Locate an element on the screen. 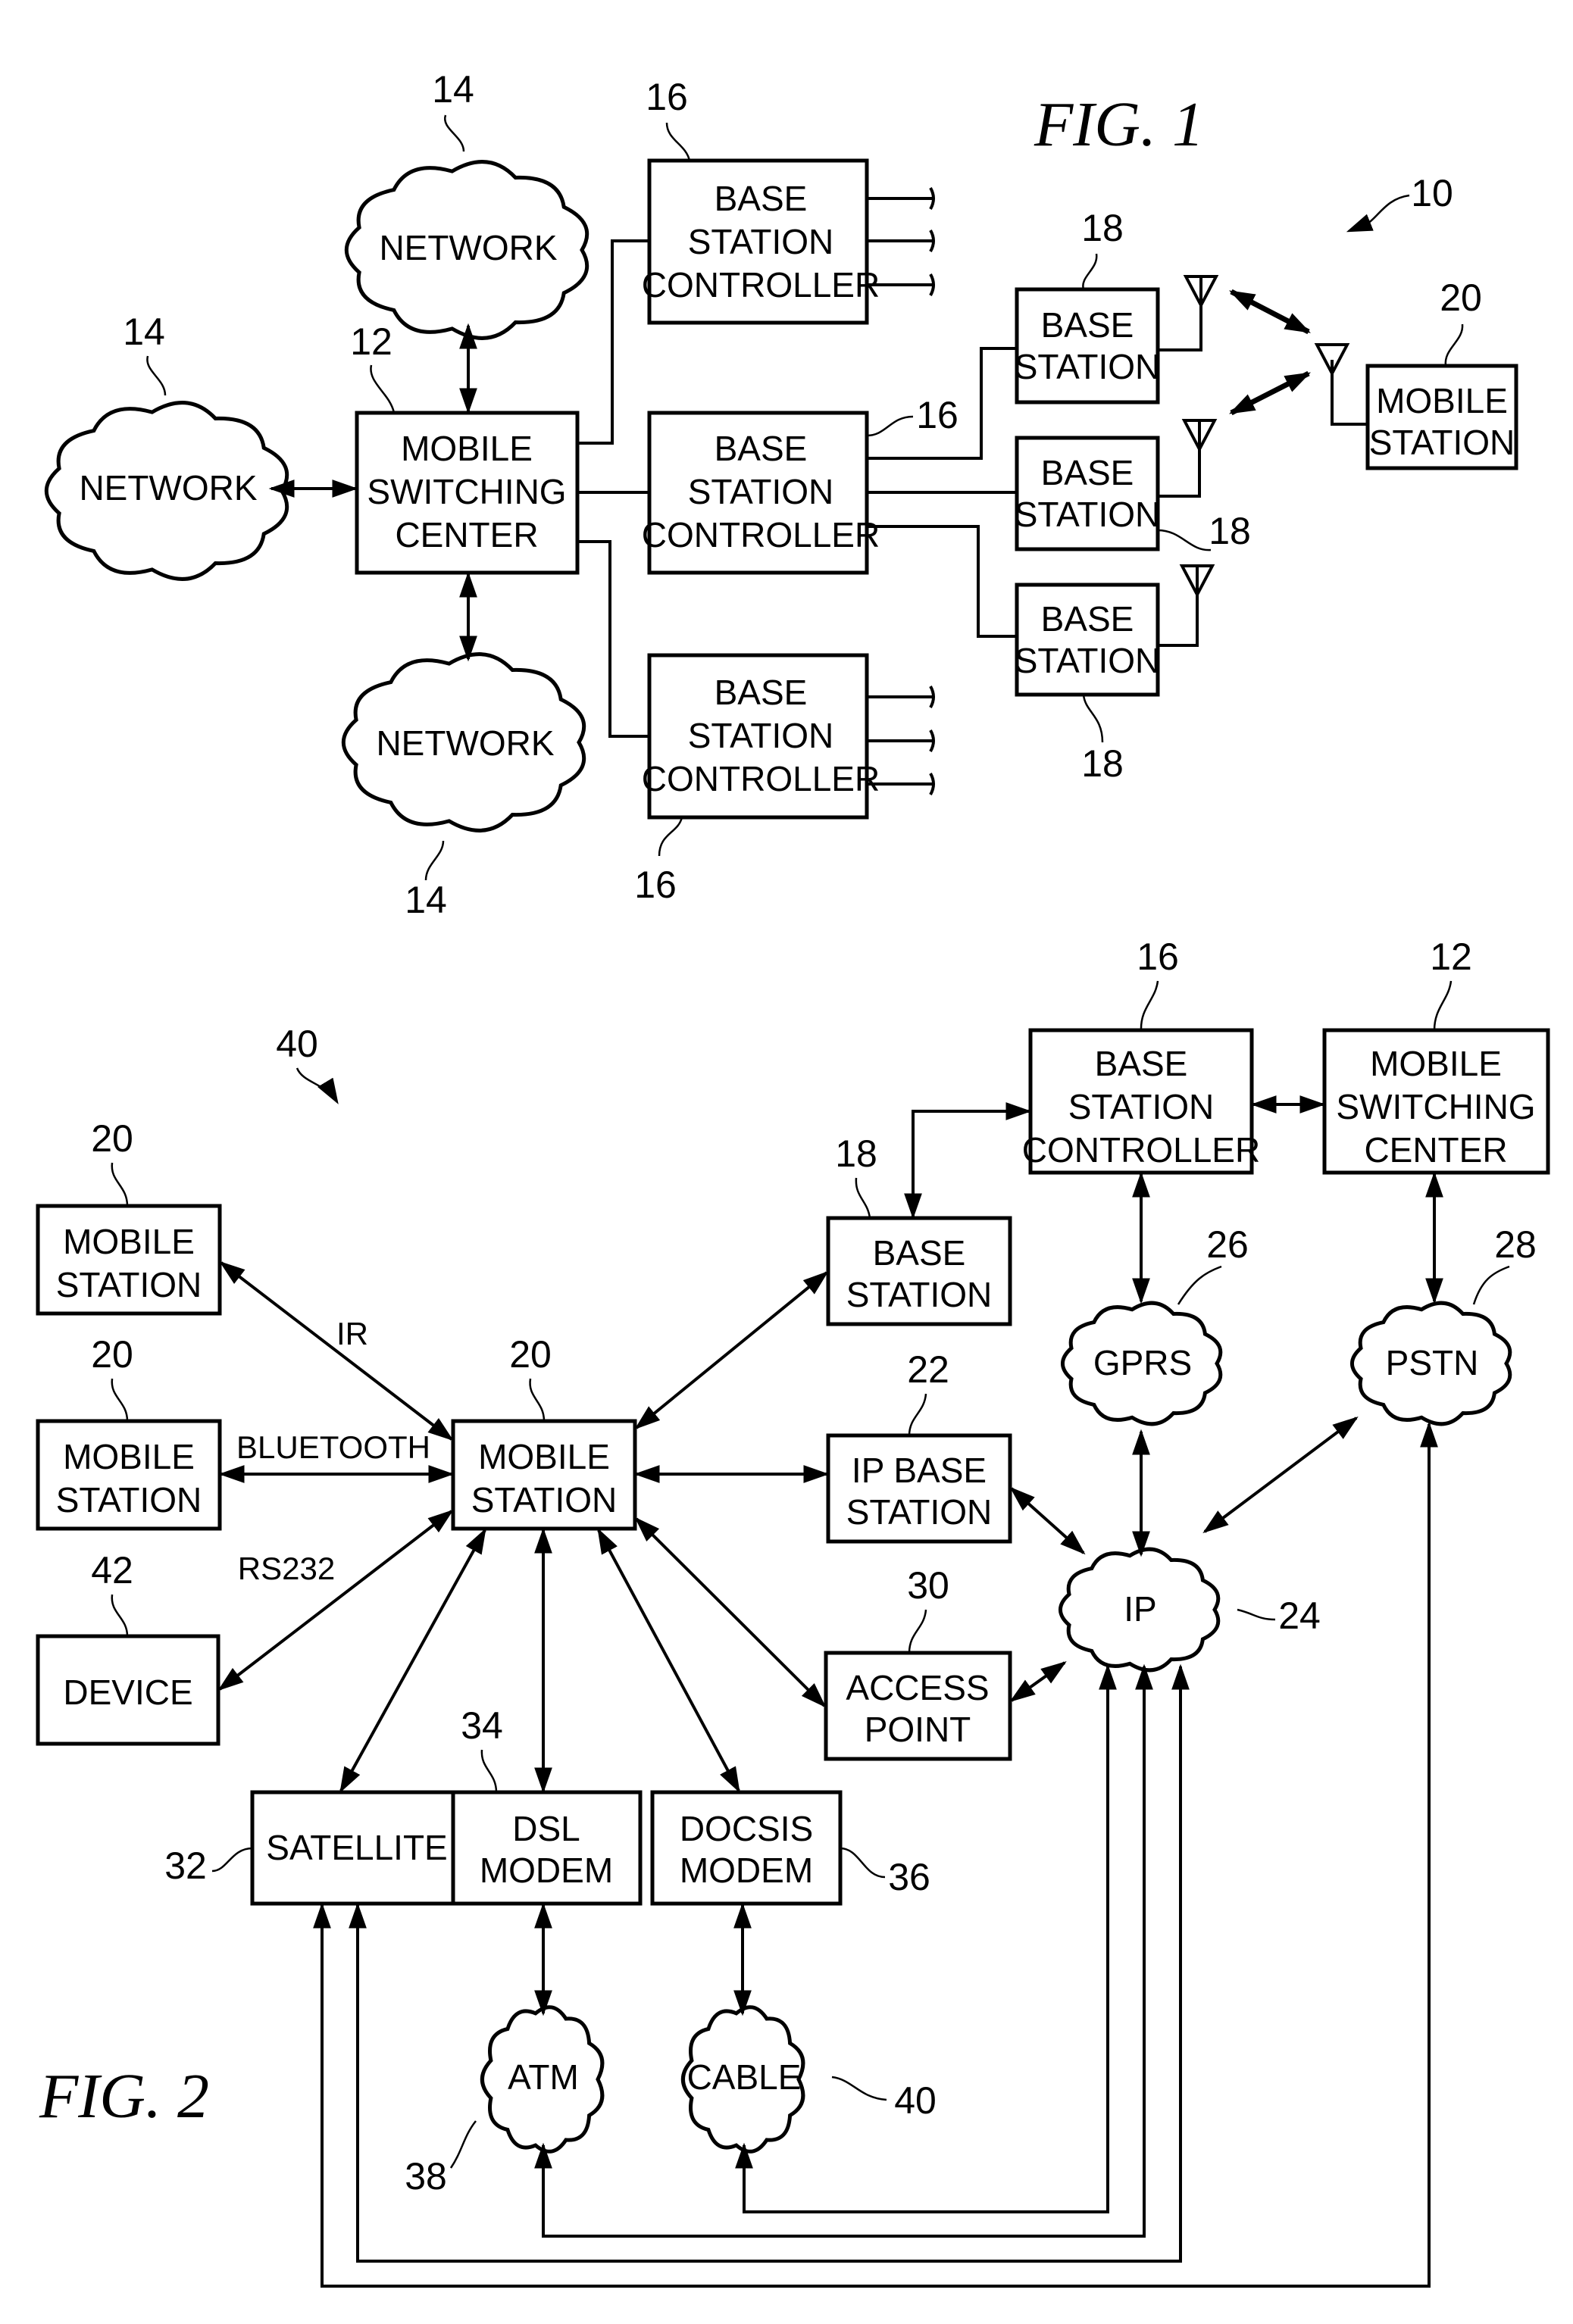  antenna-icons is located at coordinates (1254, 461).